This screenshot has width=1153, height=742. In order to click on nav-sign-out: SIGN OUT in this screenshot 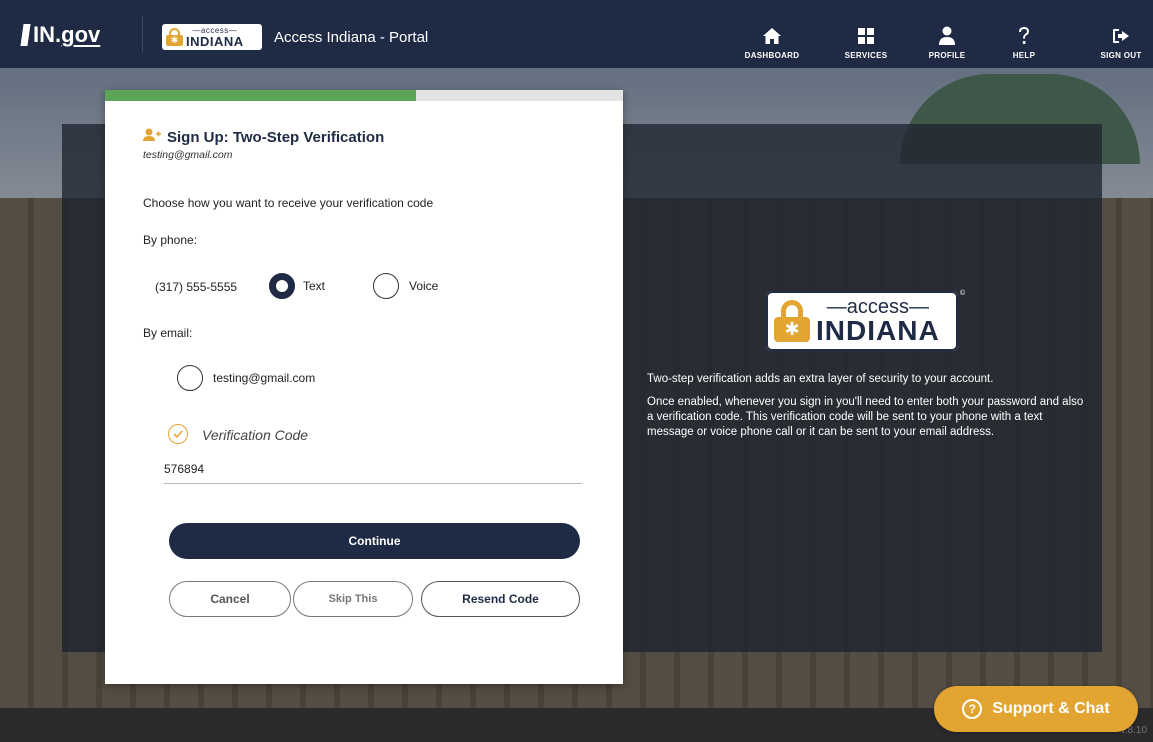, I will do `click(1121, 37)`.